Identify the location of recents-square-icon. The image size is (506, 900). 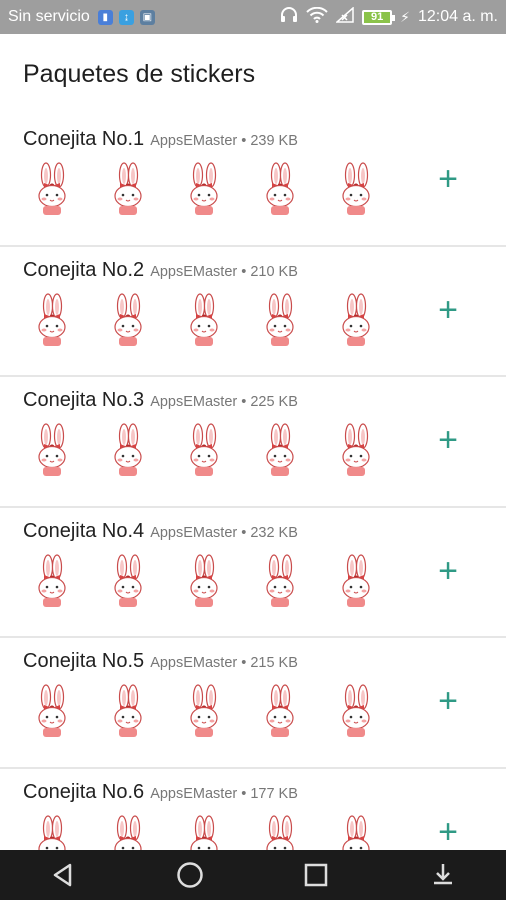
(316, 875).